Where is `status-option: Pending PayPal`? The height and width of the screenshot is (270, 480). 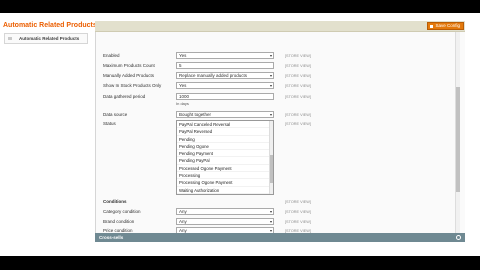
status-option: Pending PayPal is located at coordinates (225, 161).